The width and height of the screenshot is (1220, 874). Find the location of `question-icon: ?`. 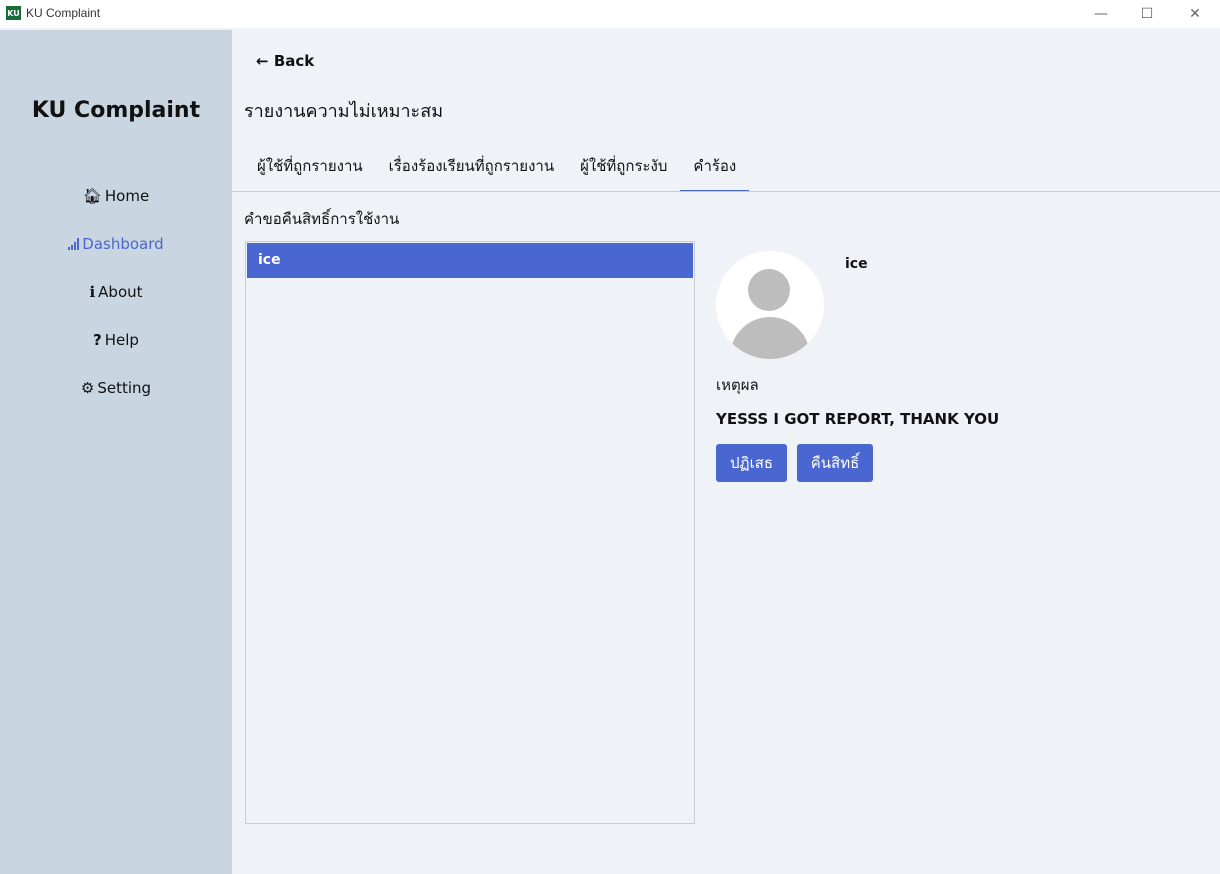

question-icon: ? is located at coordinates (97, 340).